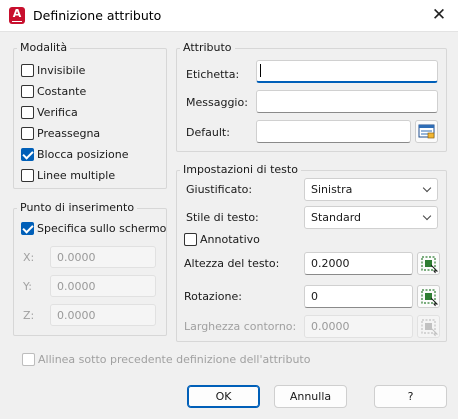 The image size is (458, 419). What do you see at coordinates (61, 91) in the screenshot?
I see `costante-label: Costante` at bounding box center [61, 91].